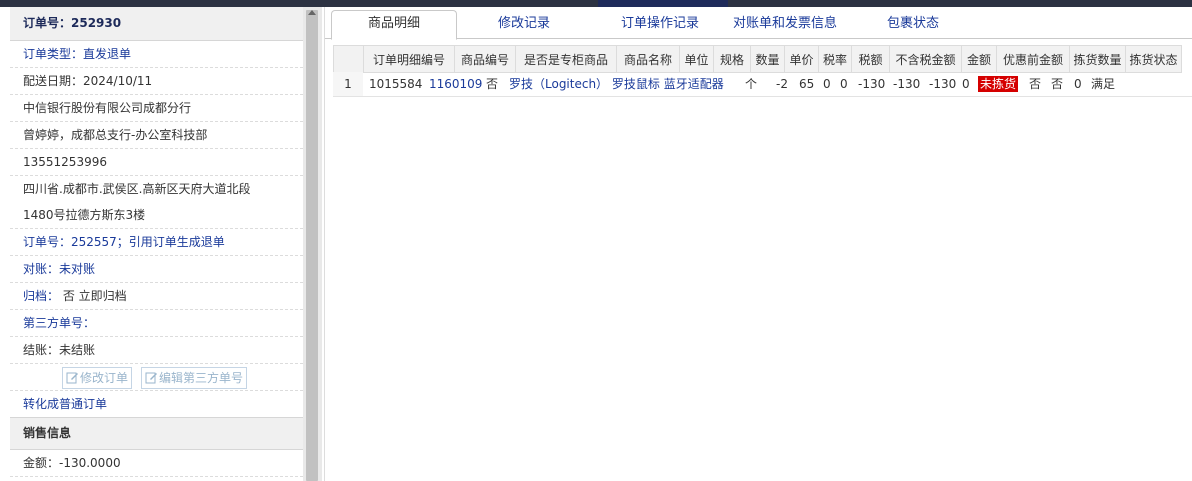 This screenshot has height=481, width=1192. Describe the element at coordinates (1103, 84) in the screenshot. I see `cell-pick-sufficient: 满足` at that location.